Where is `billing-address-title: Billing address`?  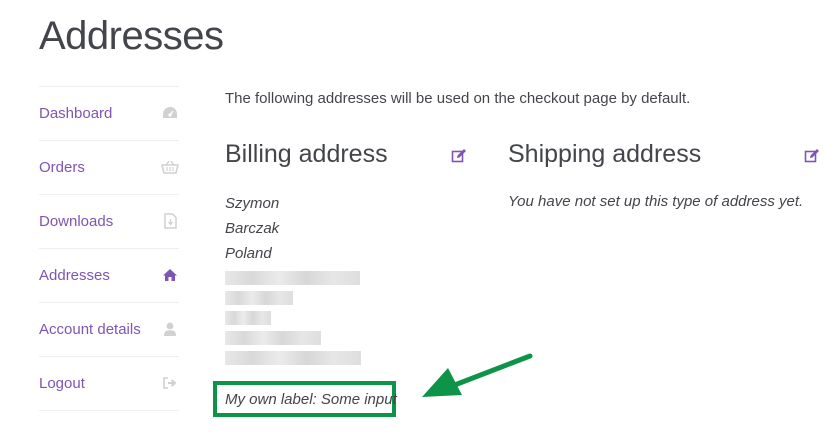
billing-address-title: Billing address is located at coordinates (306, 154).